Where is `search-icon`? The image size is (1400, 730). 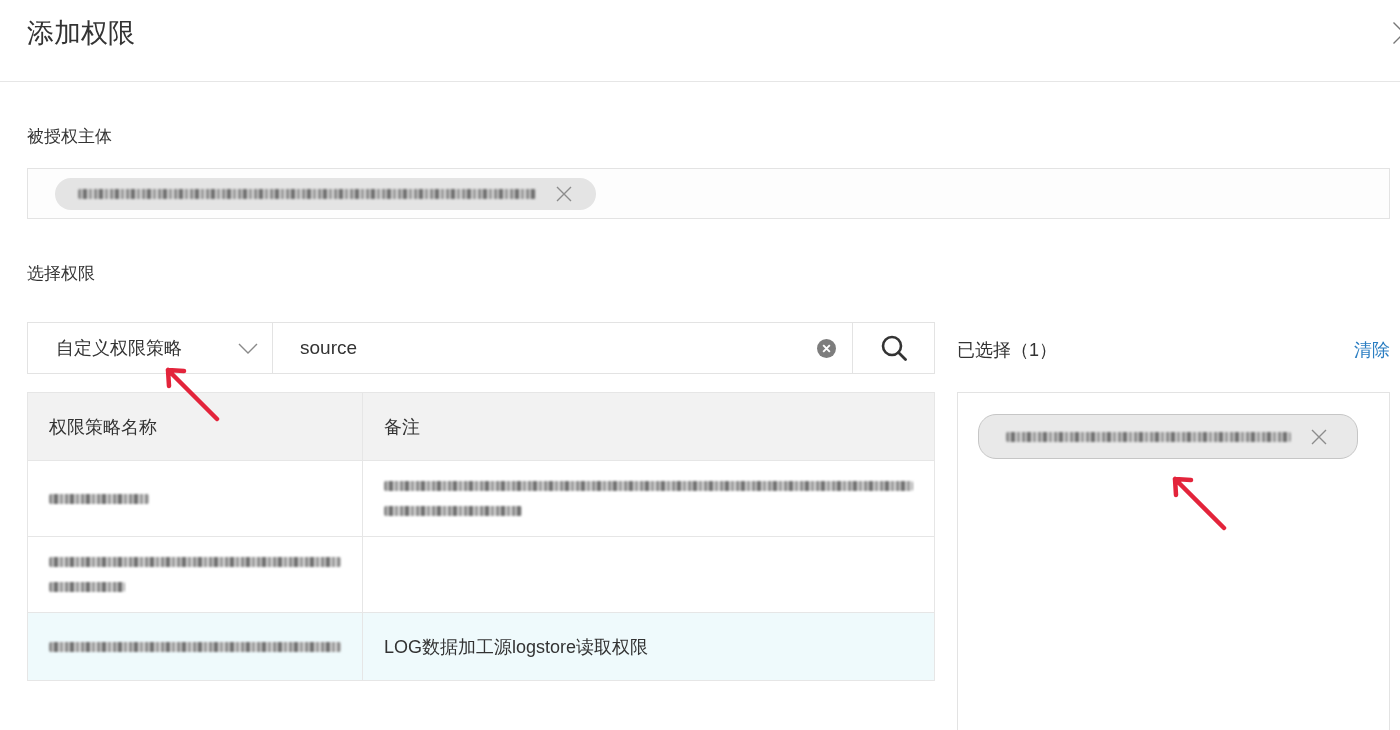
search-icon is located at coordinates (893, 348).